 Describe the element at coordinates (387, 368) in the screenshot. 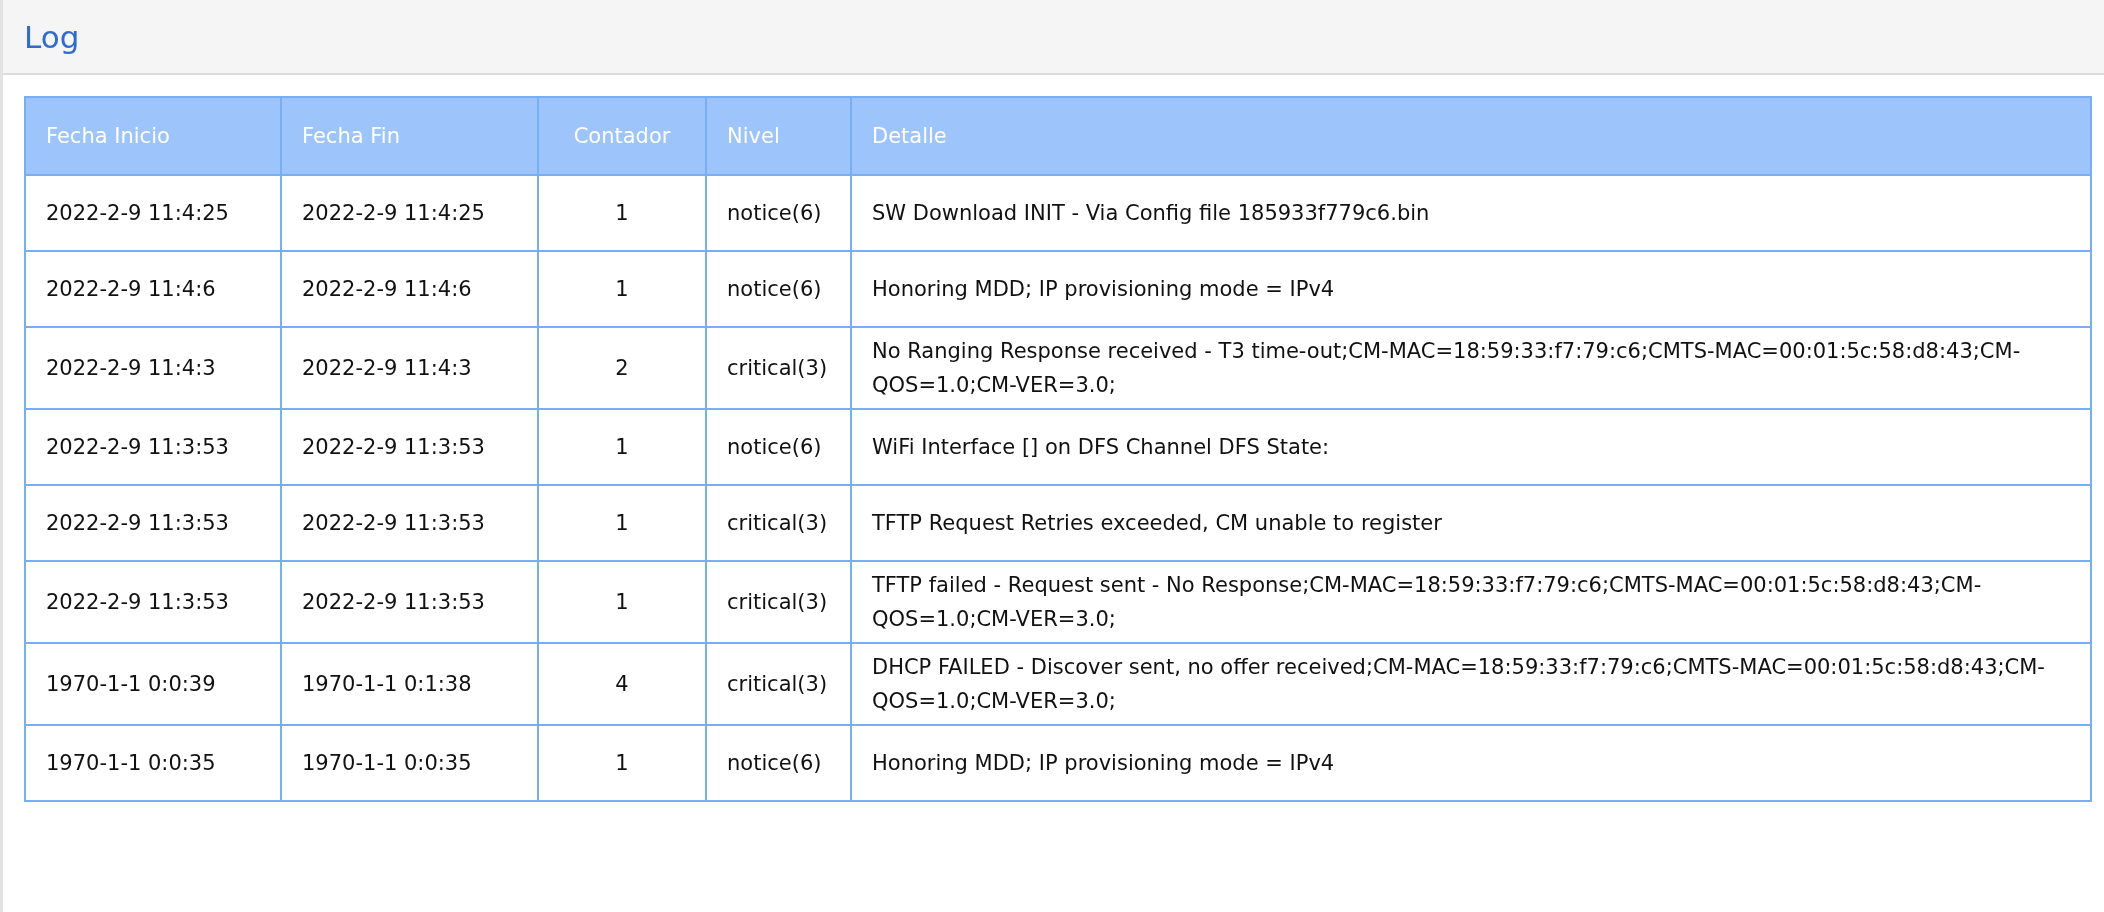

I see `end-date-cell: 2022-2-9 11:4:3` at that location.